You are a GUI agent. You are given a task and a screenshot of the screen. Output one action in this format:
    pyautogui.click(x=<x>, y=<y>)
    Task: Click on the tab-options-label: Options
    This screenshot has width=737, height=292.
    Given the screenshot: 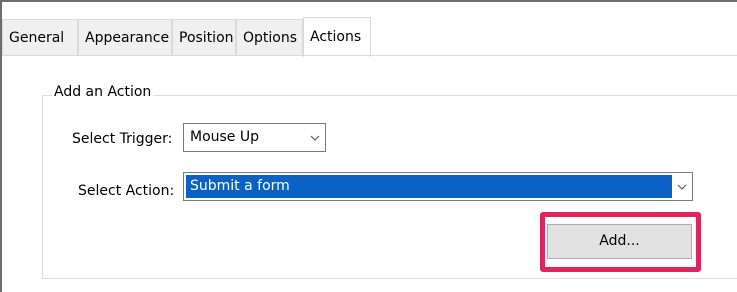 What is the action you would take?
    pyautogui.click(x=270, y=38)
    